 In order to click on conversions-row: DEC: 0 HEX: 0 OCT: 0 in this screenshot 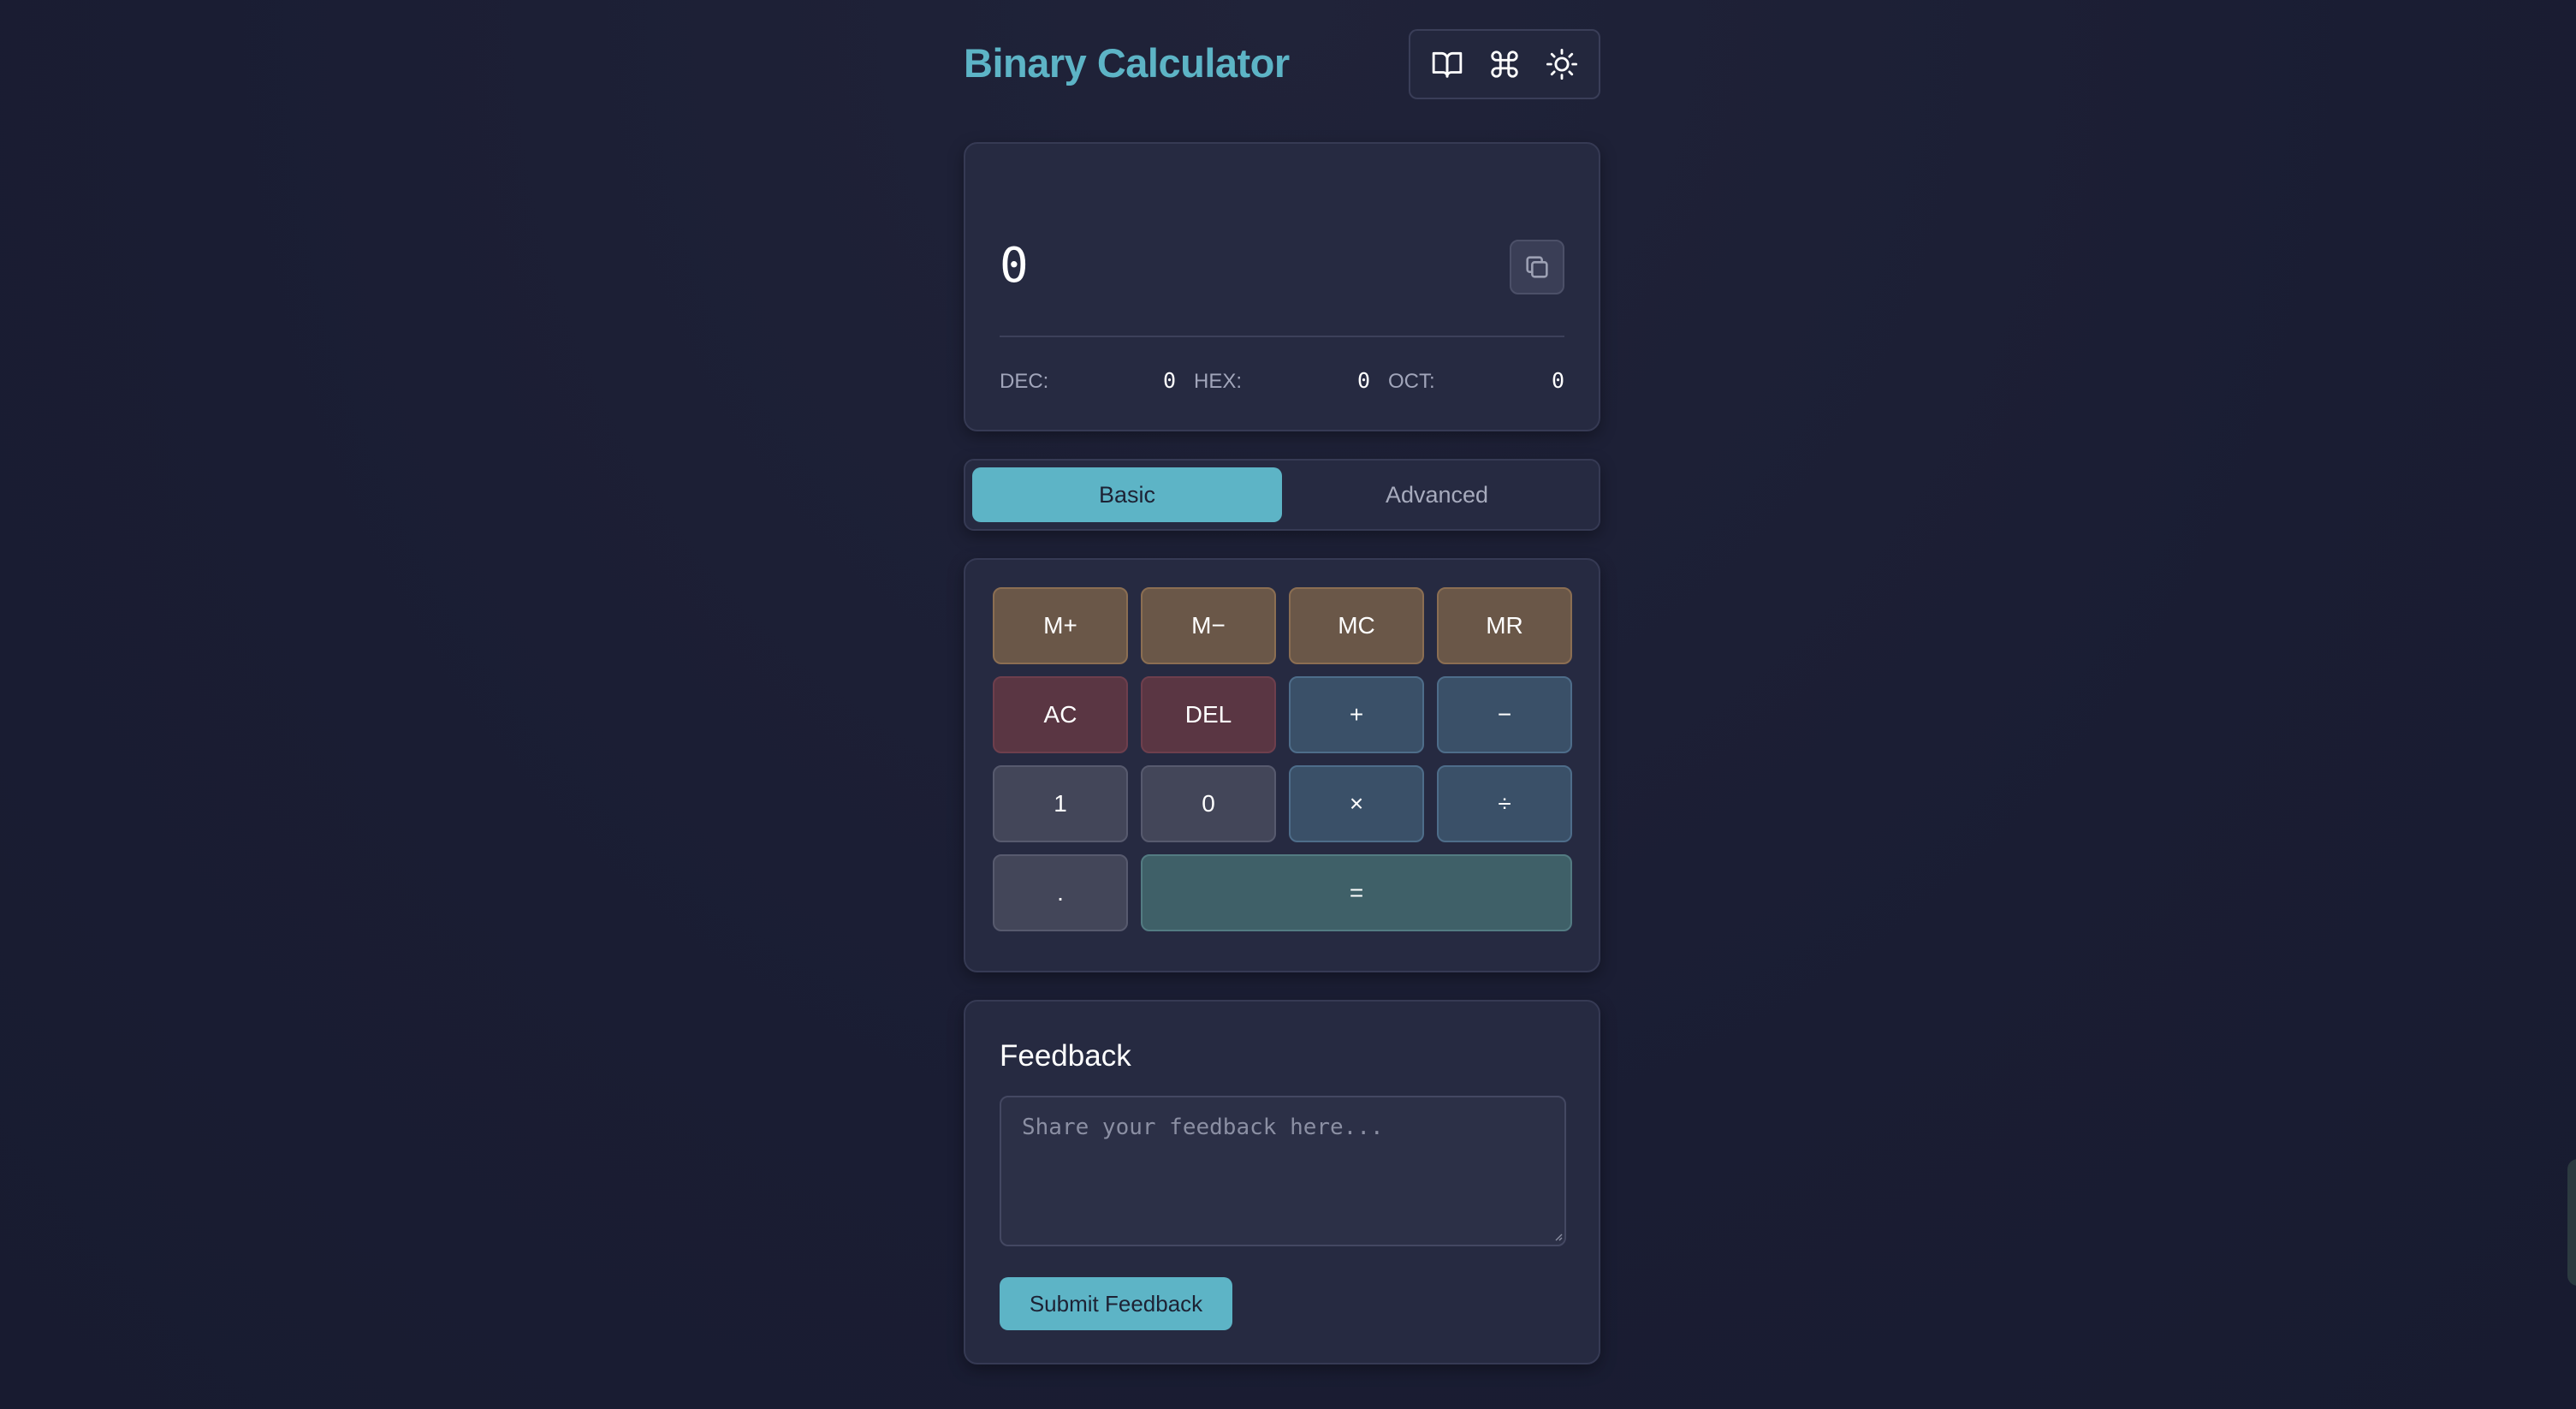, I will do `click(1282, 381)`.